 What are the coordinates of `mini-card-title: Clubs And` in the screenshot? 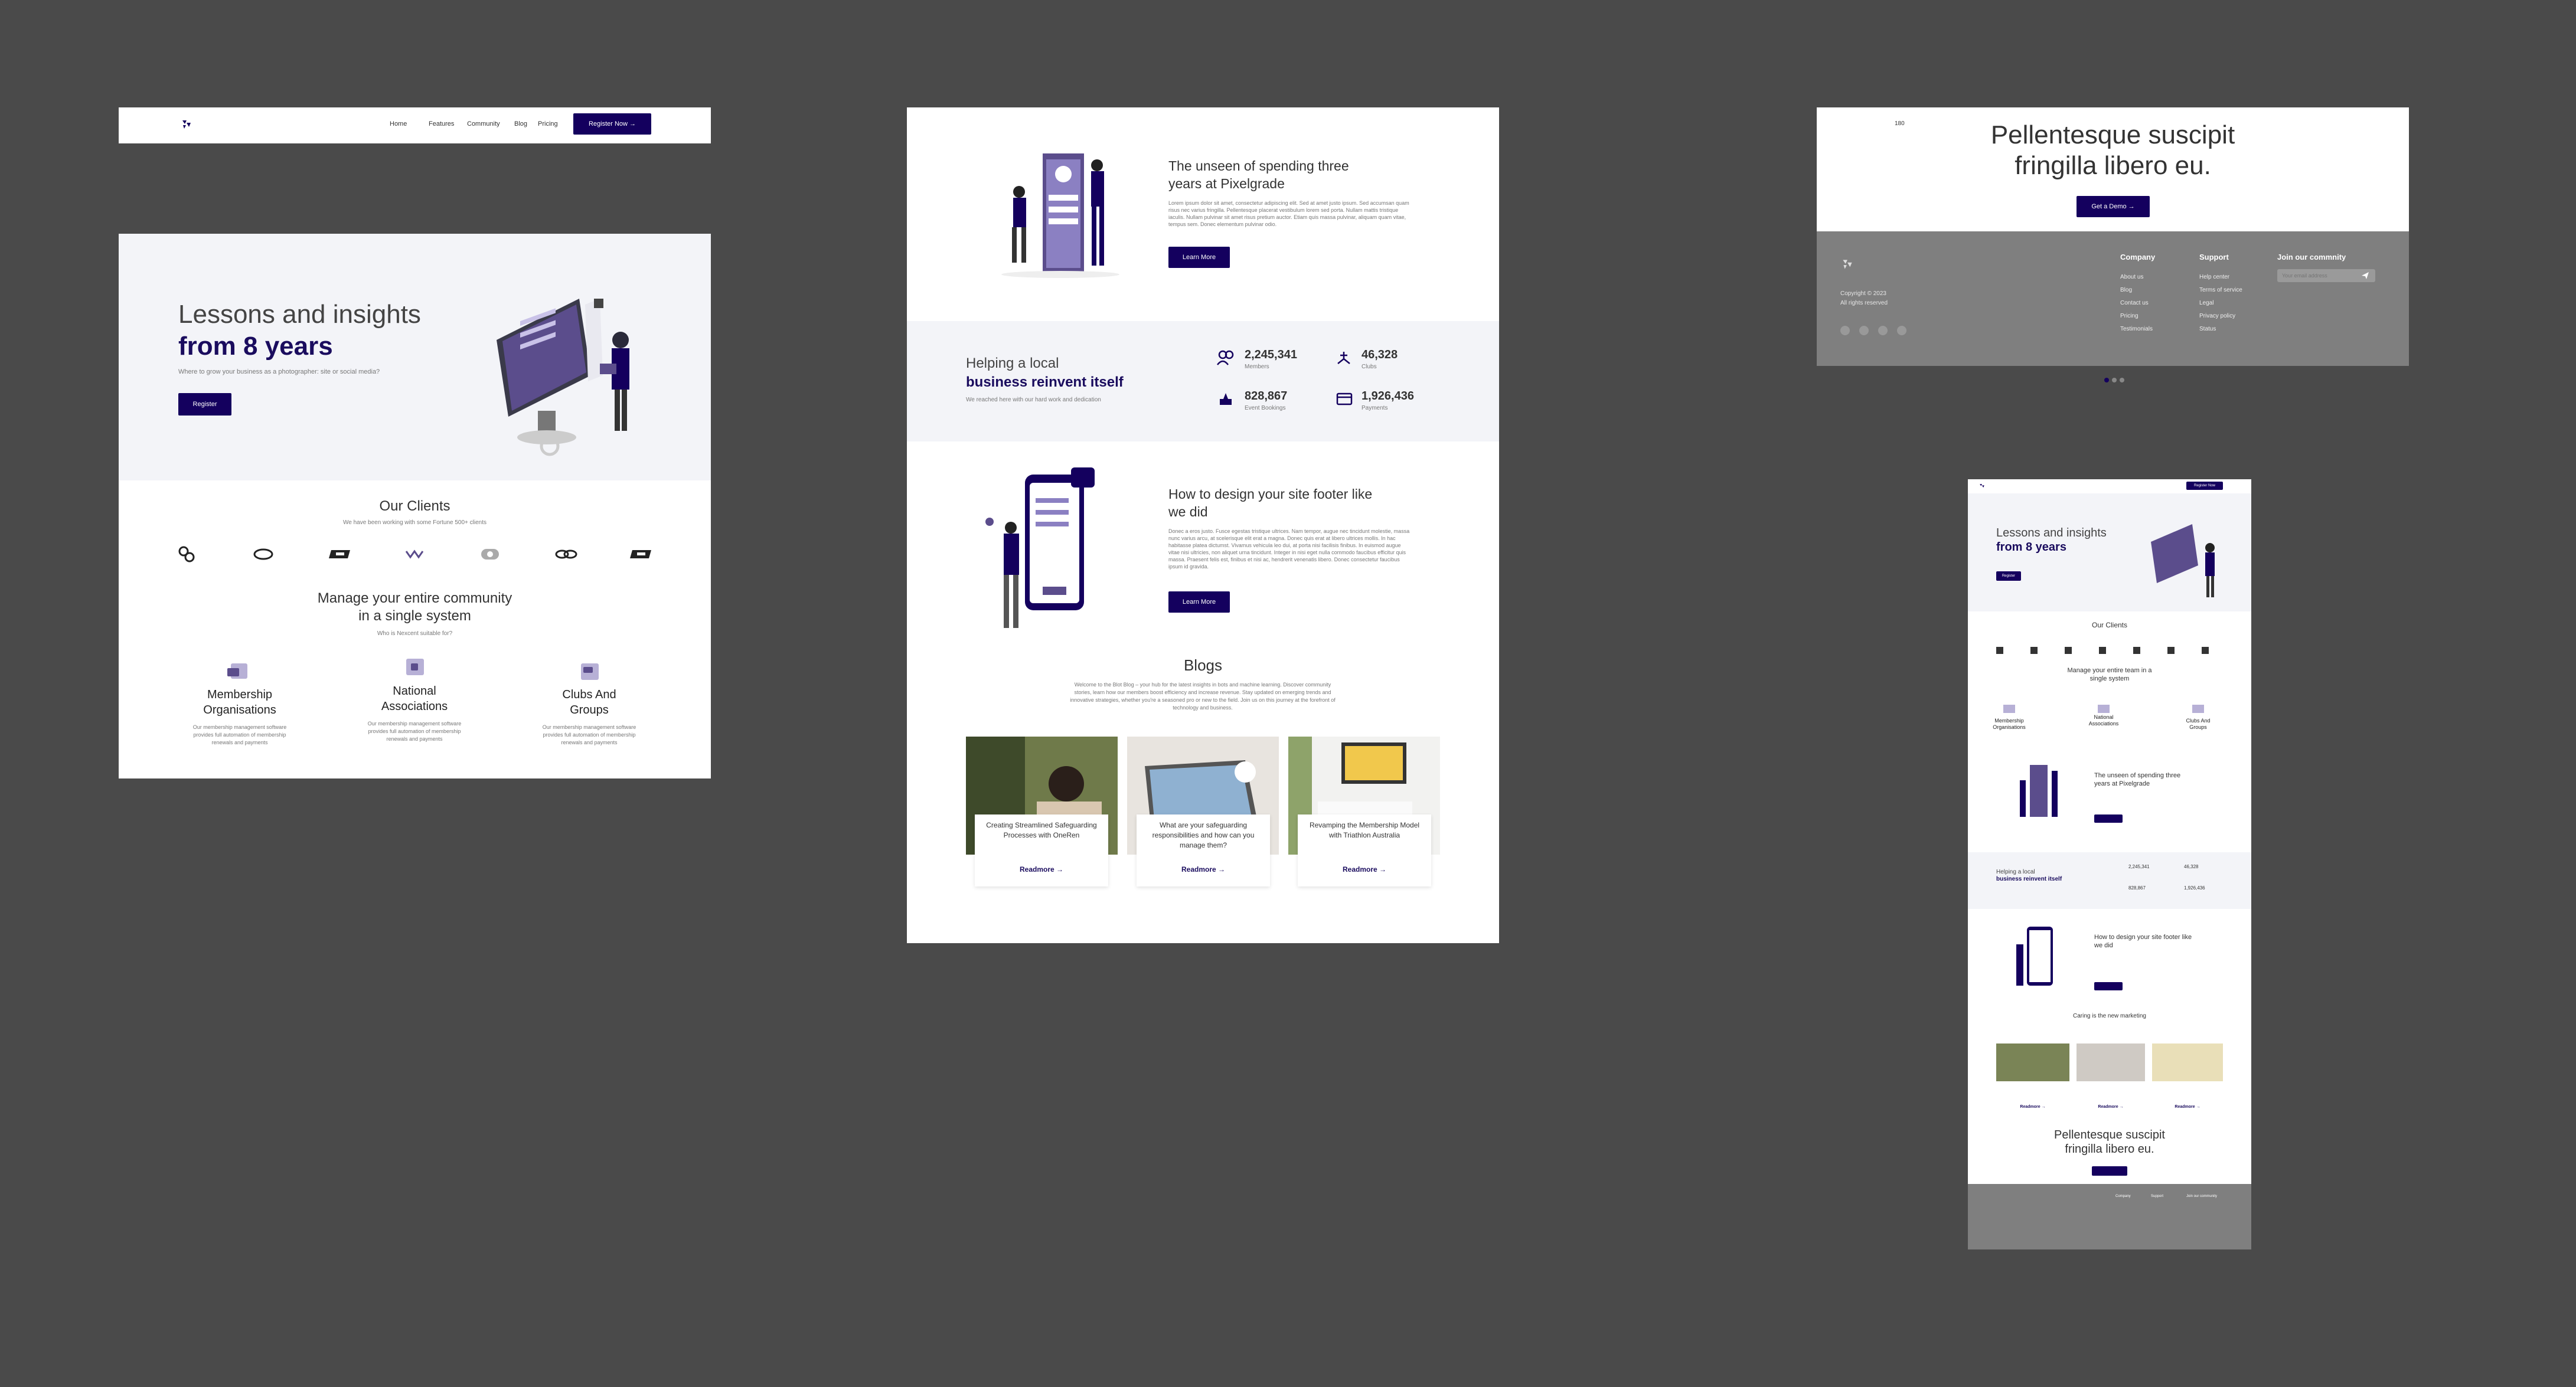 It's located at (2198, 721).